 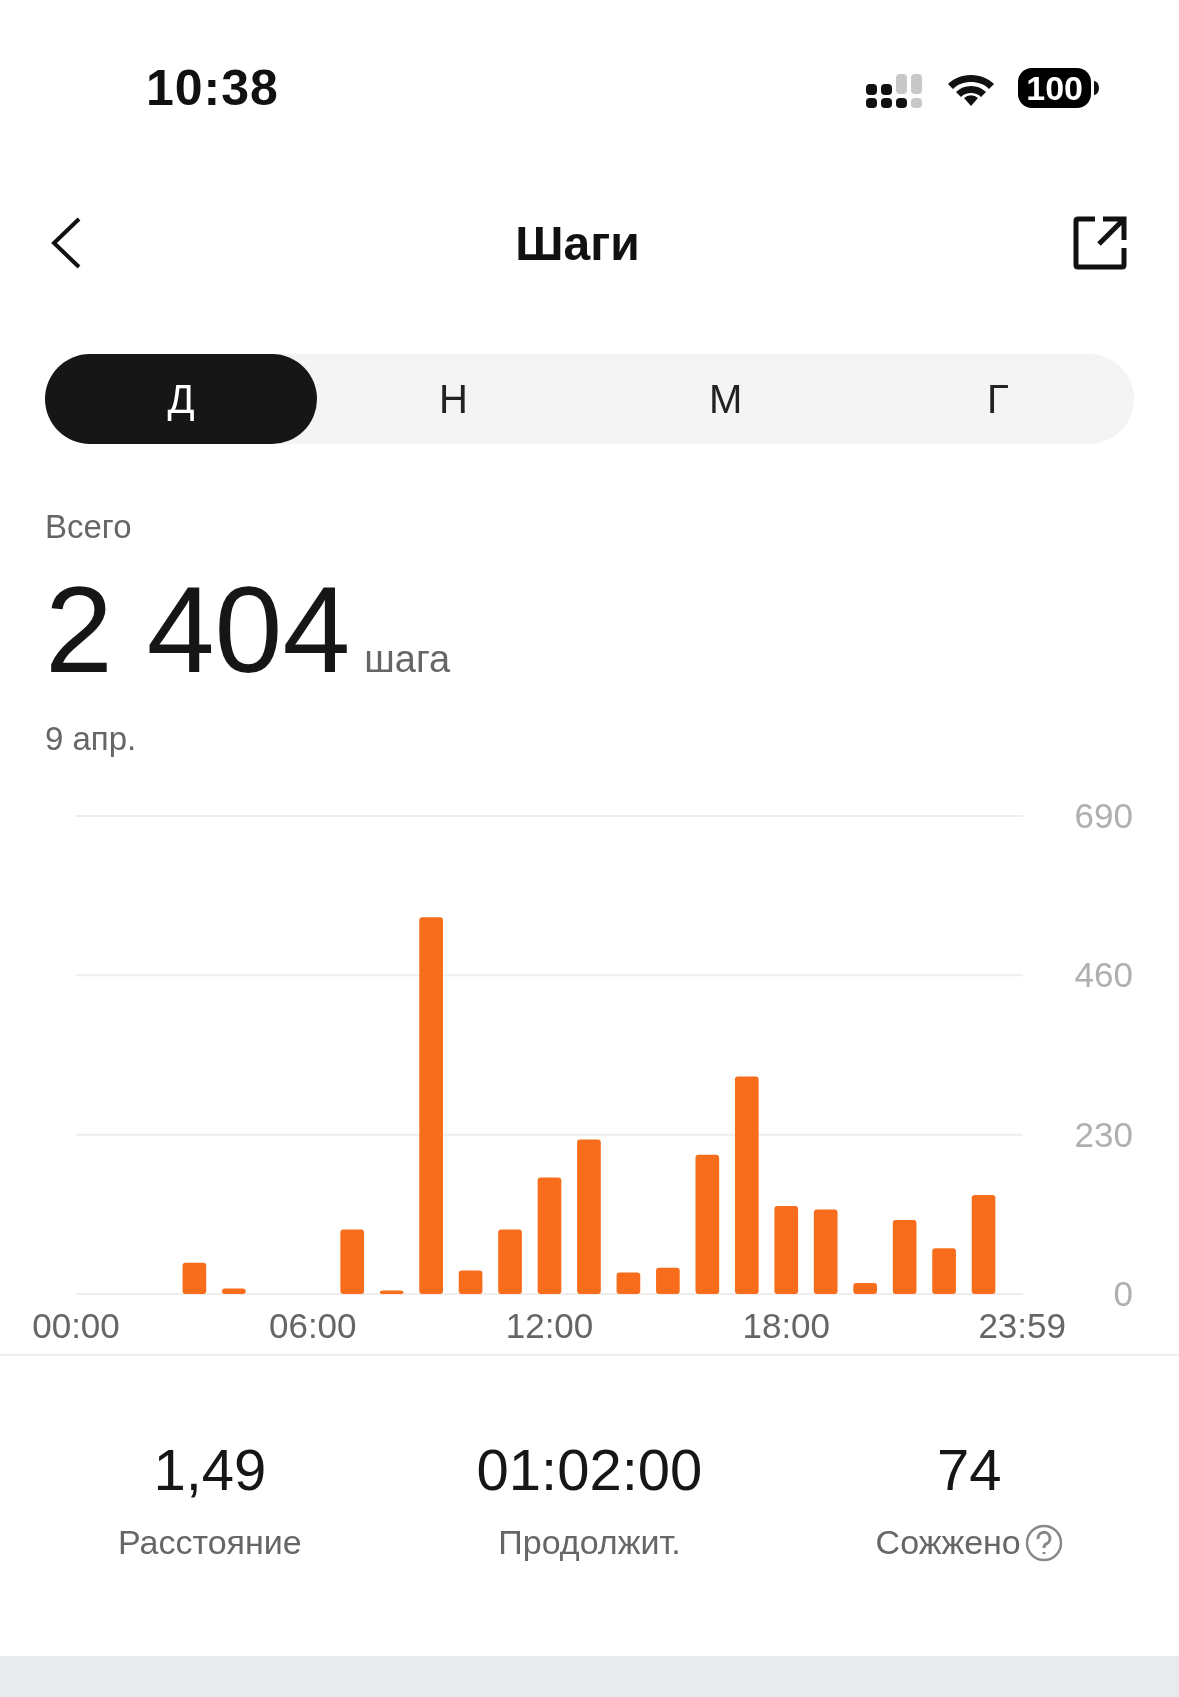 I want to click on help-icon, so click(x=1043, y=1542).